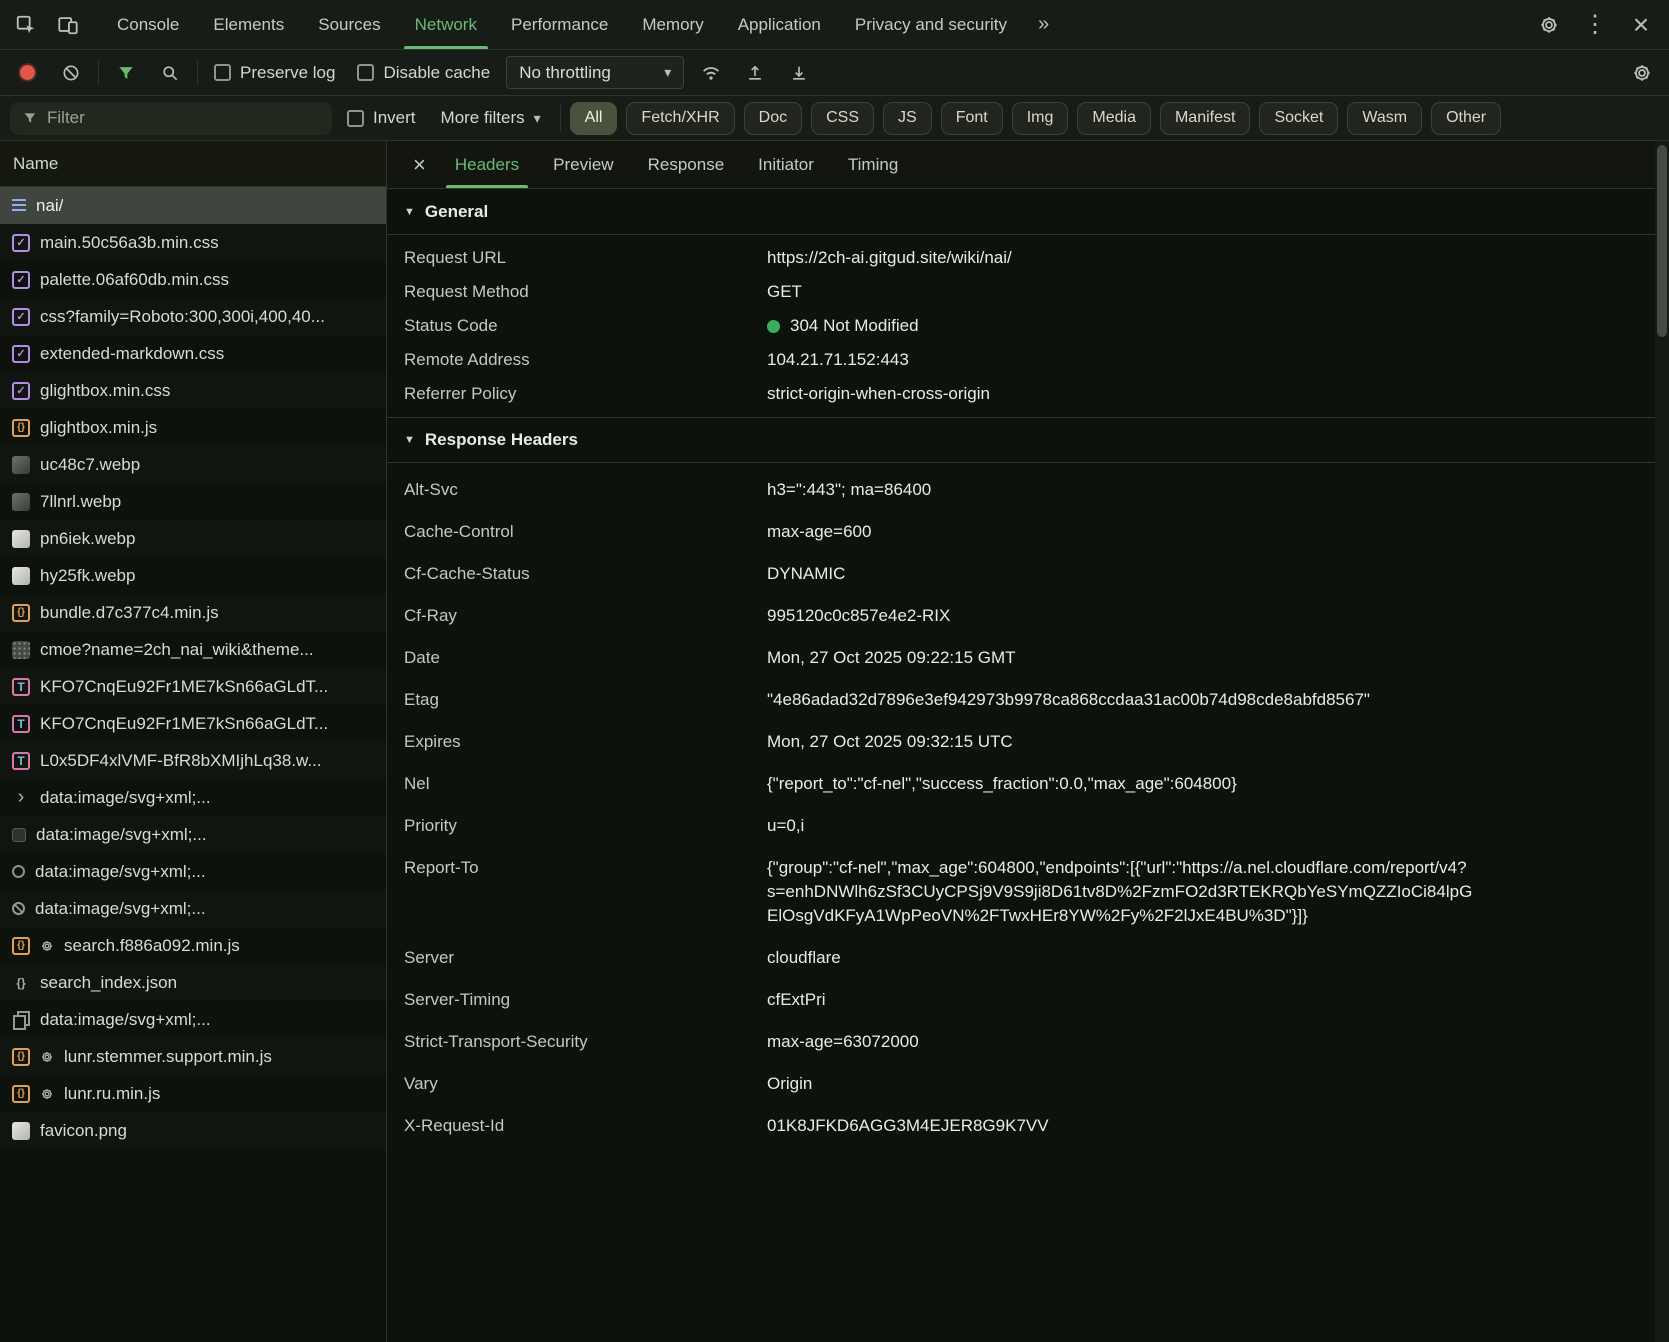 Image resolution: width=1669 pixels, height=1342 pixels. What do you see at coordinates (193, 538) in the screenshot?
I see `request-row: pn6iek.webp` at bounding box center [193, 538].